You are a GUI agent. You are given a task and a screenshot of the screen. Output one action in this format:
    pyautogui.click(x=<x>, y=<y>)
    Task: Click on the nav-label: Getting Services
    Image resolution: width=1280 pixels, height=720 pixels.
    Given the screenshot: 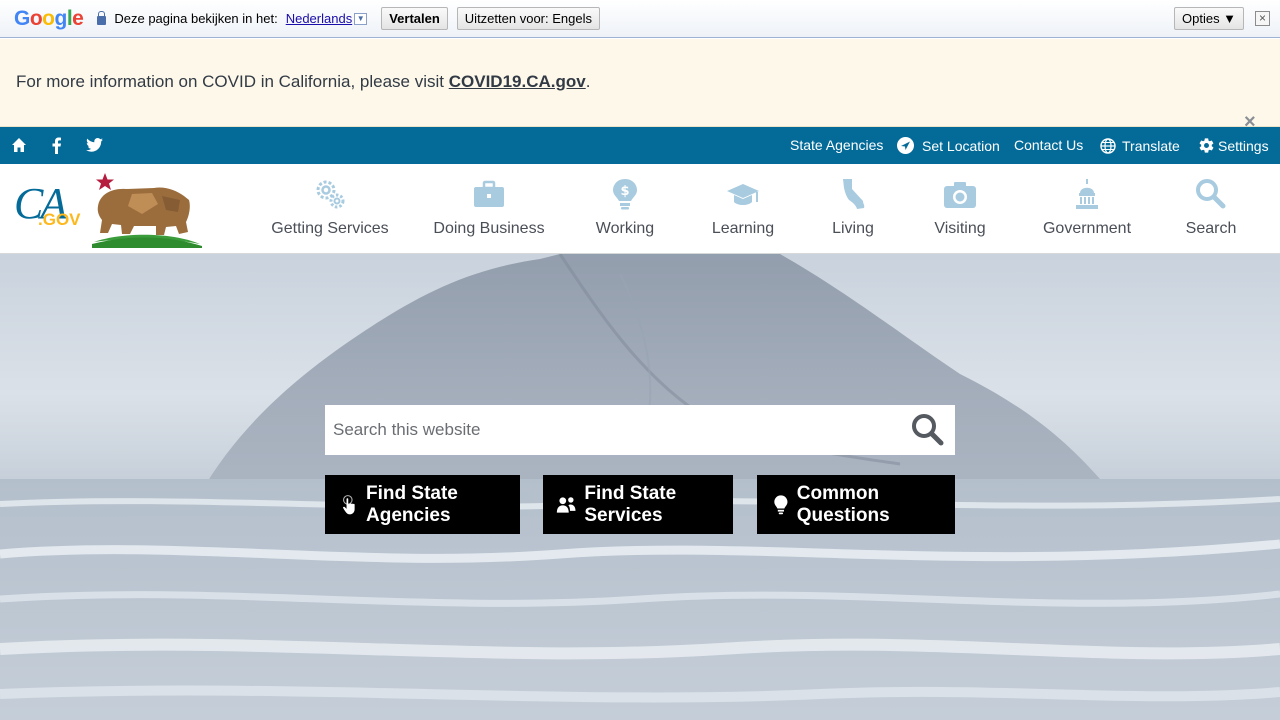 What is the action you would take?
    pyautogui.click(x=330, y=228)
    